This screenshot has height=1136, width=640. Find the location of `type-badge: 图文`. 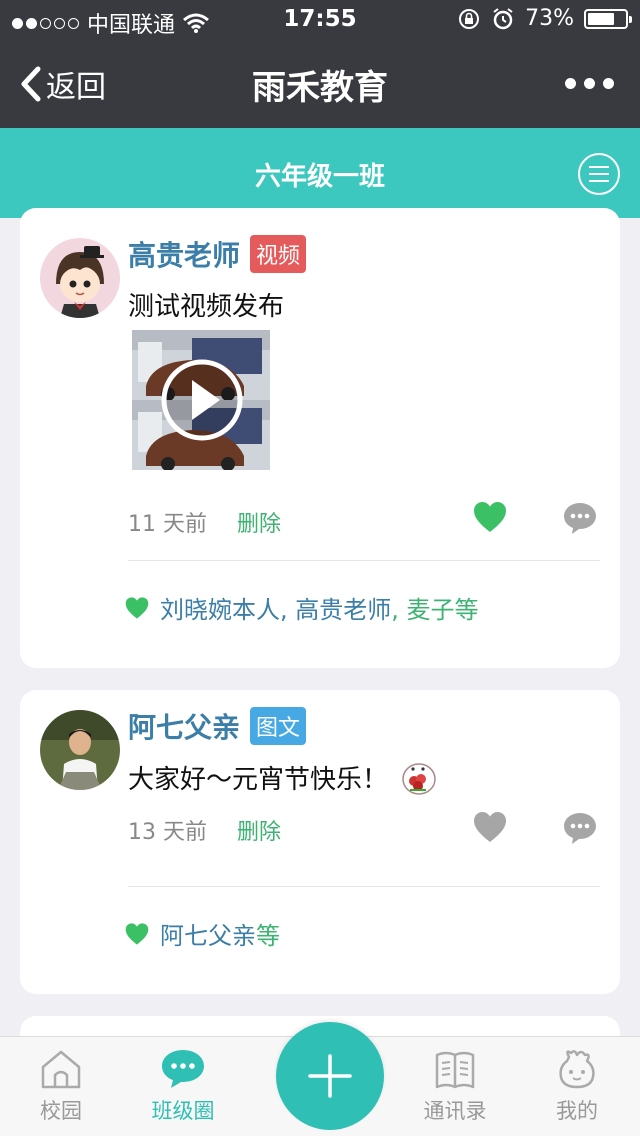

type-badge: 图文 is located at coordinates (278, 726).